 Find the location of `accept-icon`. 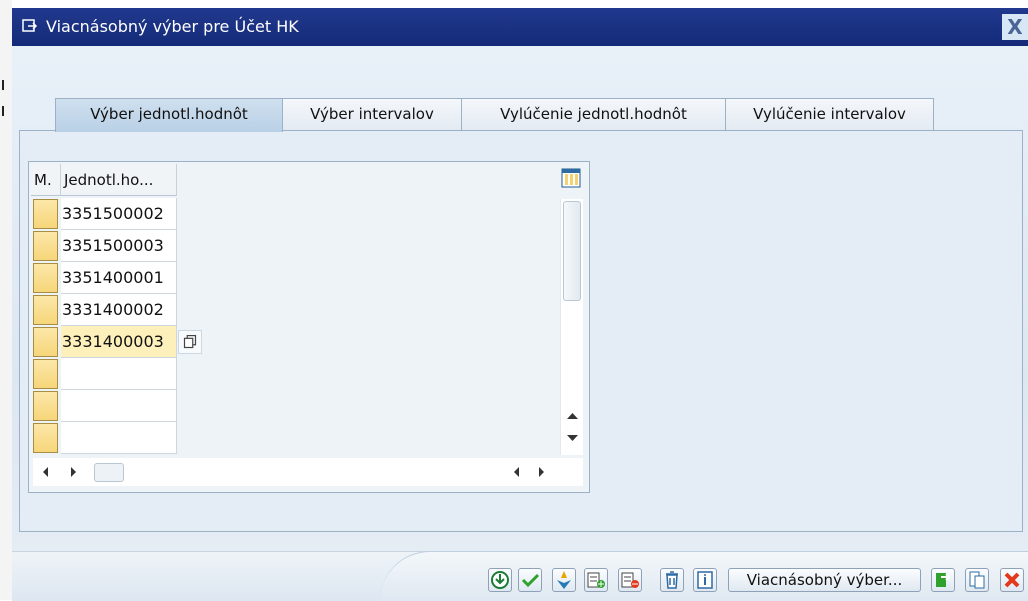

accept-icon is located at coordinates (530, 580).